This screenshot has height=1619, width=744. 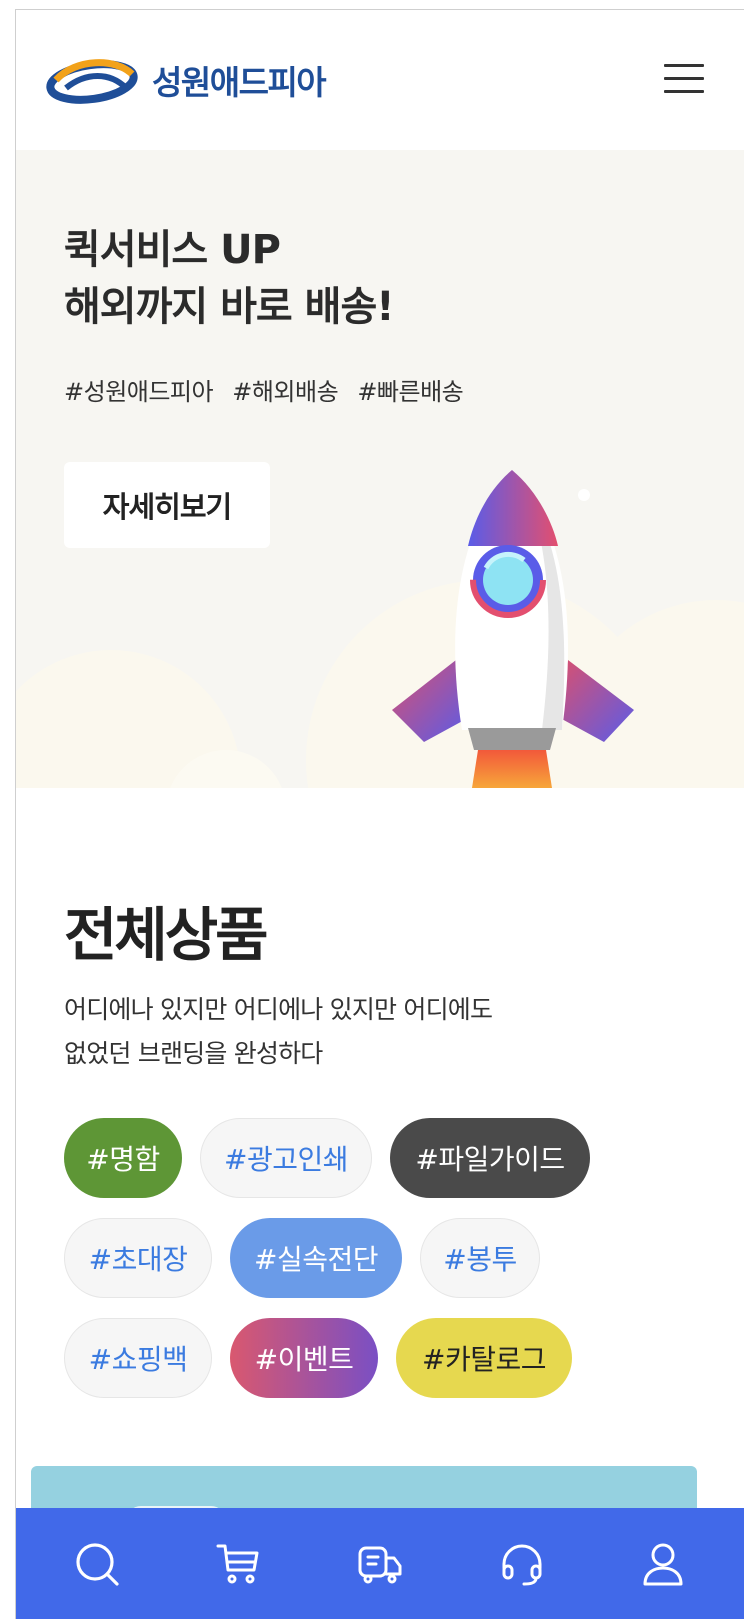 What do you see at coordinates (92, 81) in the screenshot?
I see `logo-mark-icon` at bounding box center [92, 81].